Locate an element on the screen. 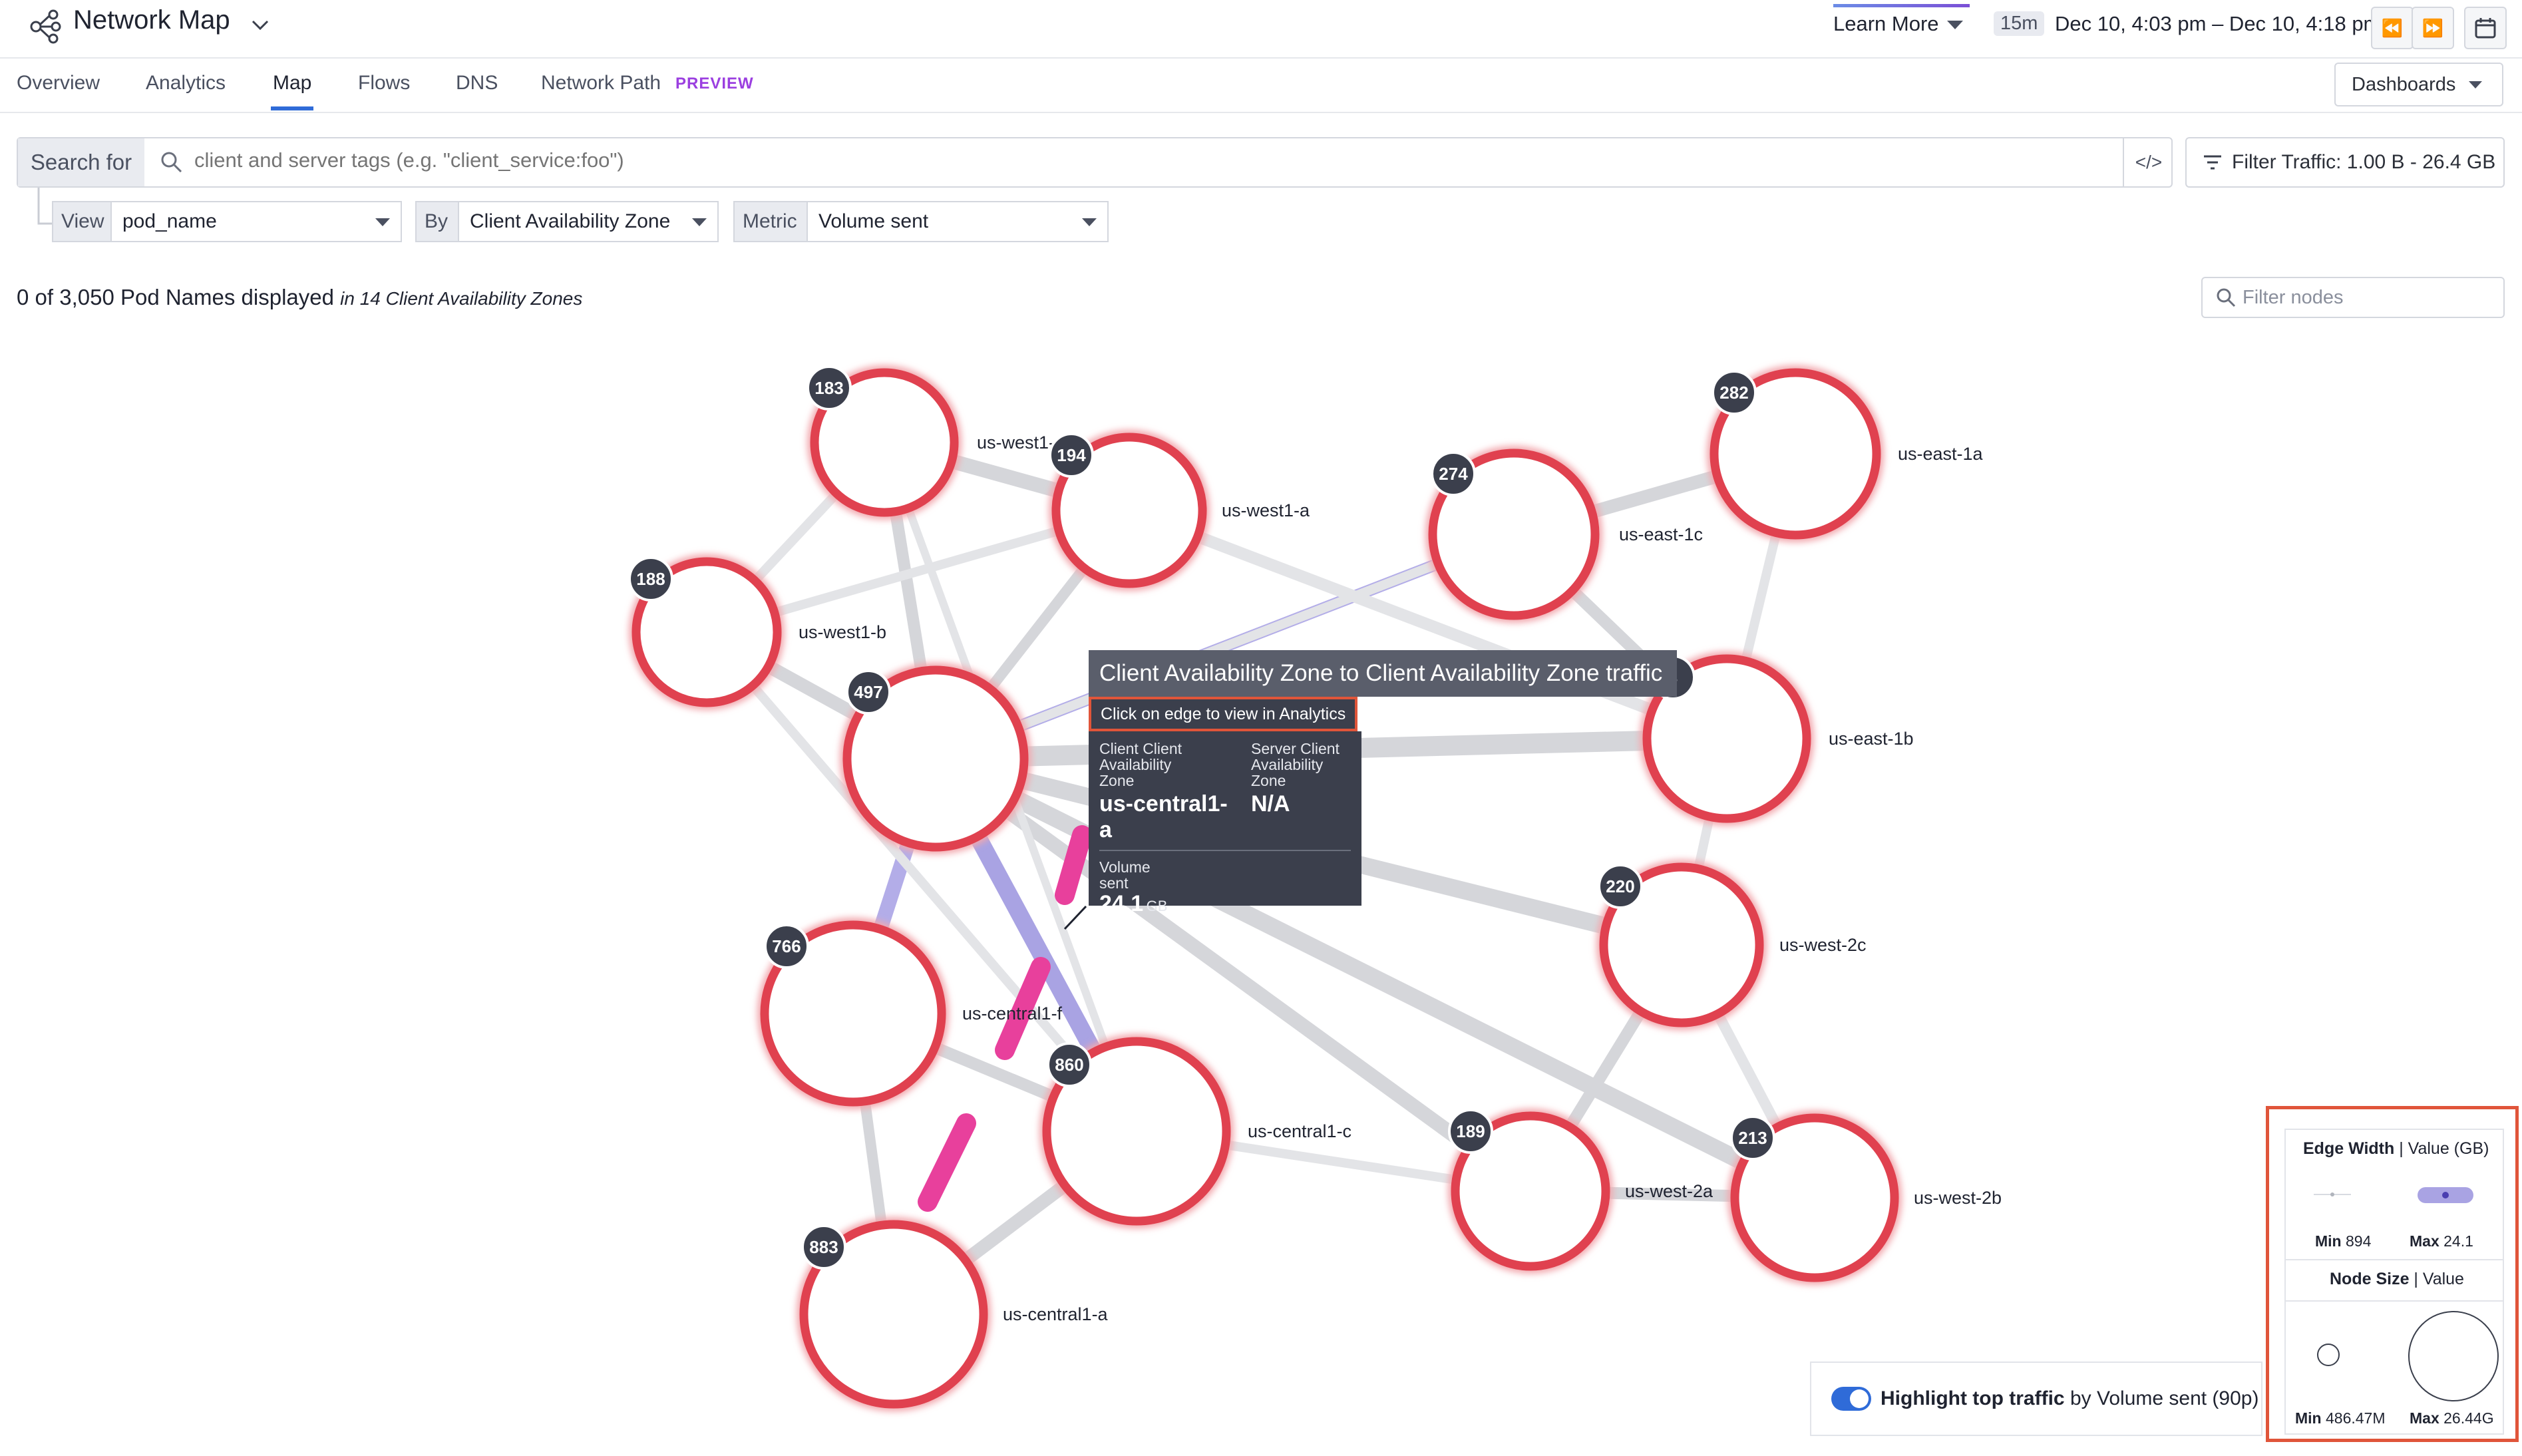 The image size is (2522, 1456). chevron-down-icon is located at coordinates (260, 25).